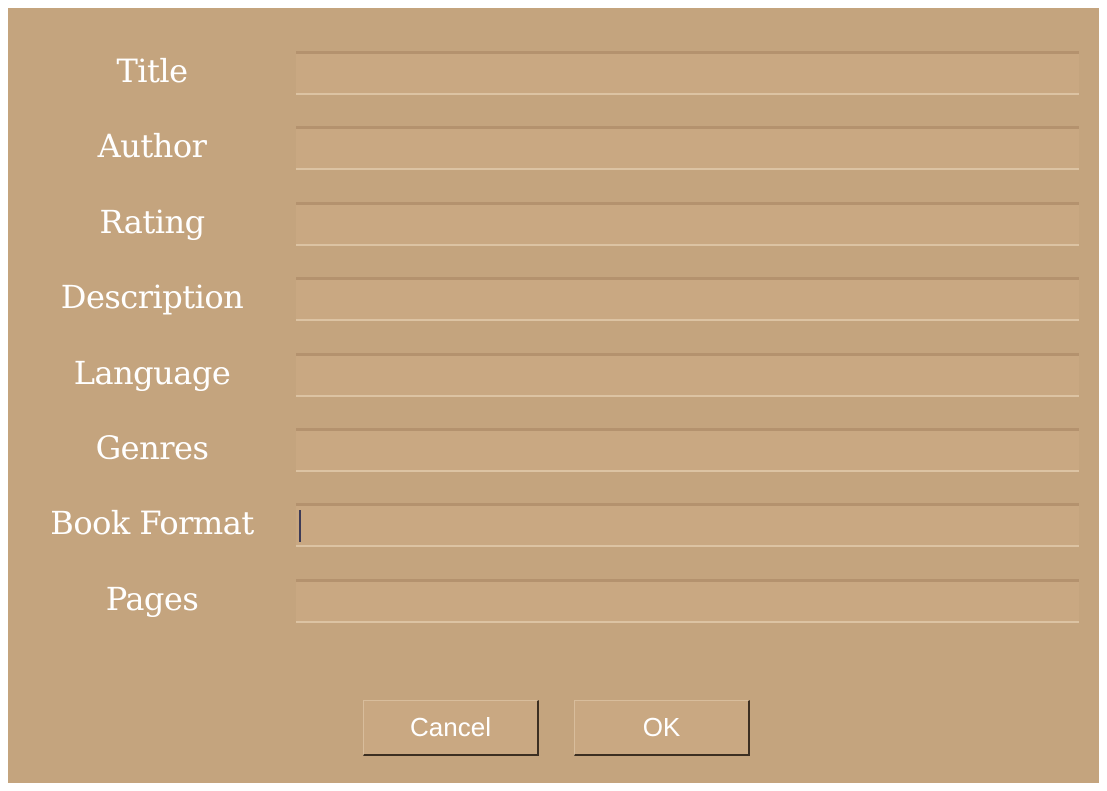  What do you see at coordinates (687, 299) in the screenshot?
I see `description-input` at bounding box center [687, 299].